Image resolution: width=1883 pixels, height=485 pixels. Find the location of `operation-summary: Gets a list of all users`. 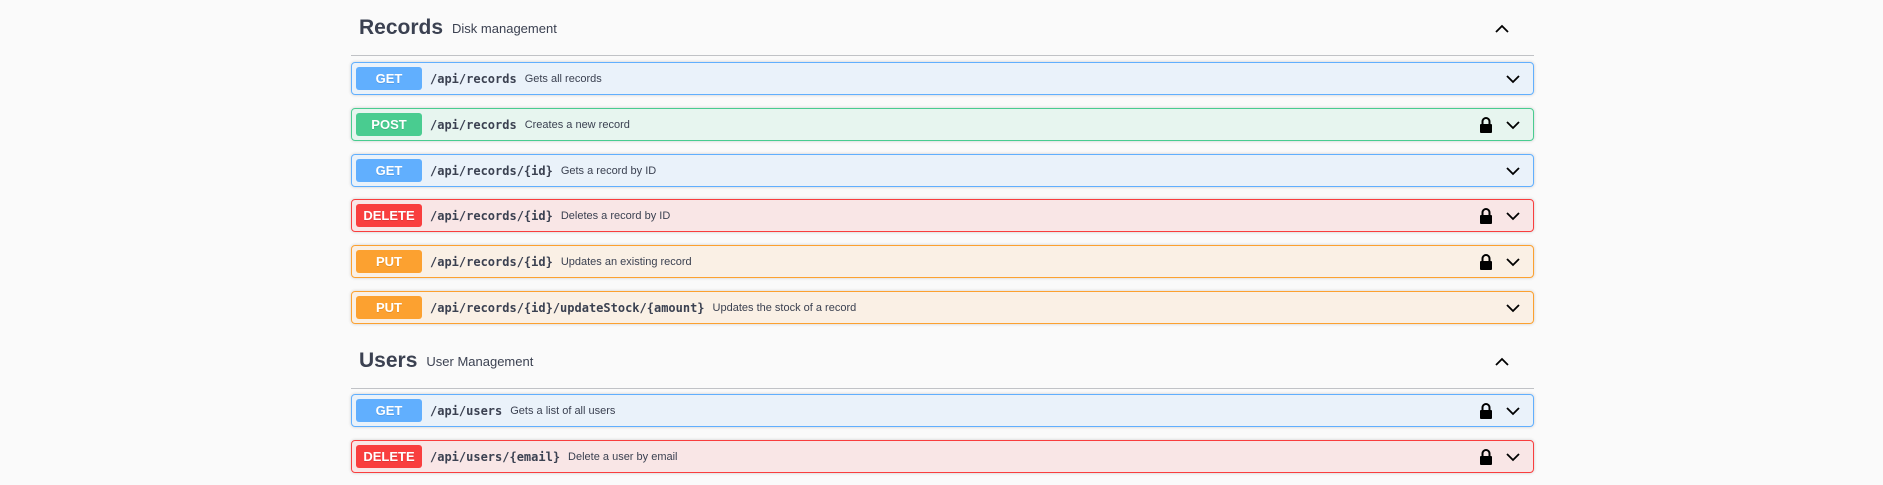

operation-summary: Gets a list of all users is located at coordinates (563, 410).